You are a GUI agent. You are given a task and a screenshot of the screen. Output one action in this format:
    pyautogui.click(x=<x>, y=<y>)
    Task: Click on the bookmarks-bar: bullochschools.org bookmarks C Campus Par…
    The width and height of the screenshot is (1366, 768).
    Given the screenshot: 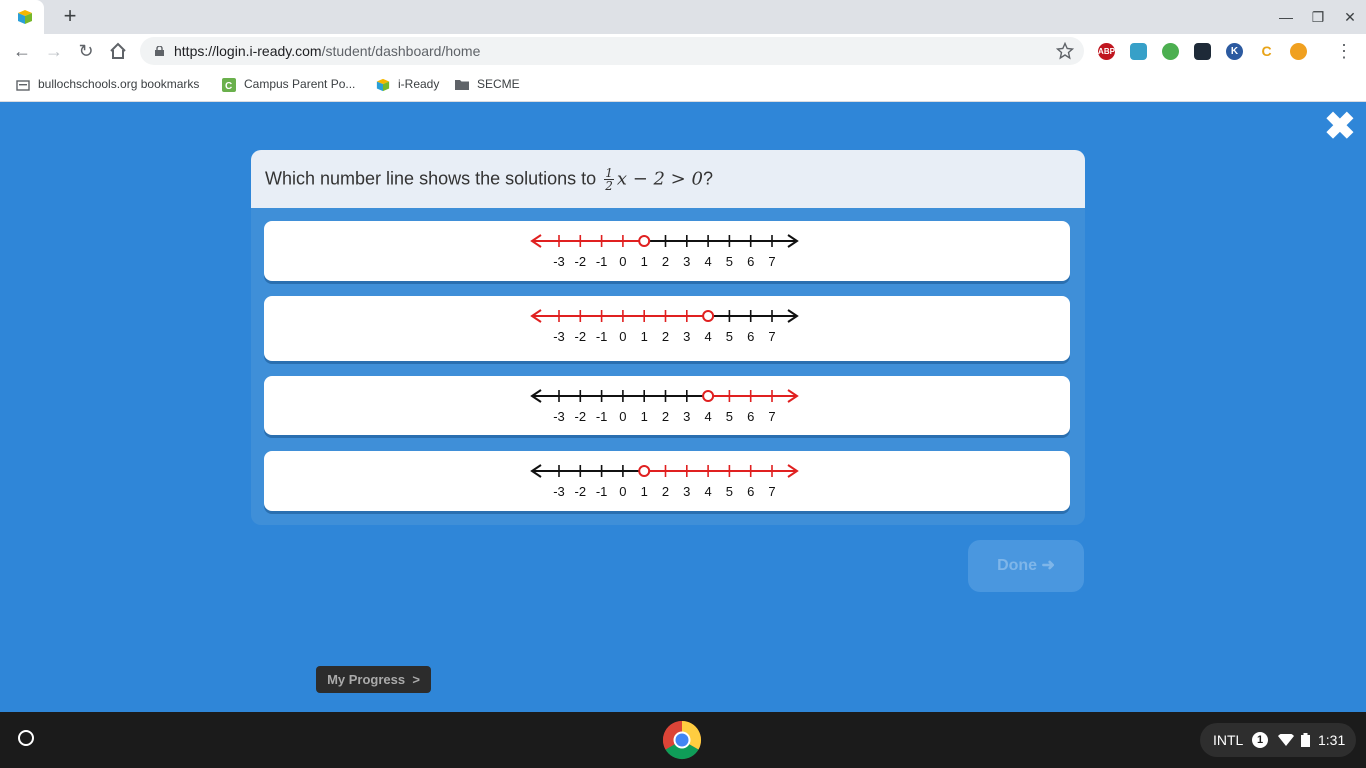 What is the action you would take?
    pyautogui.click(x=683, y=85)
    